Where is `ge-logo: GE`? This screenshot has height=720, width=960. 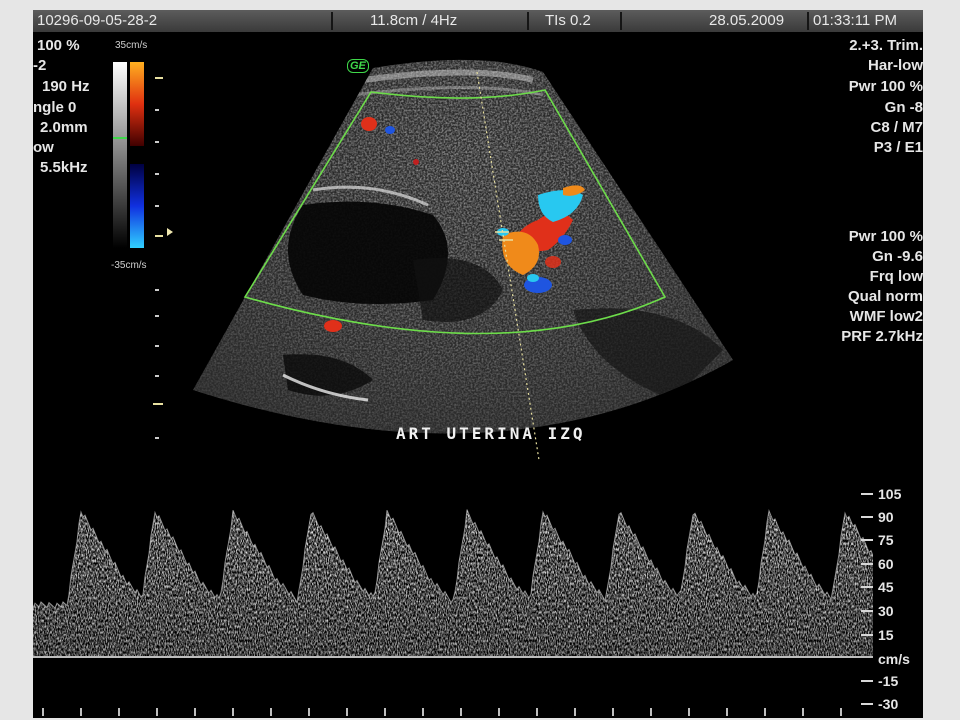 ge-logo: GE is located at coordinates (358, 66).